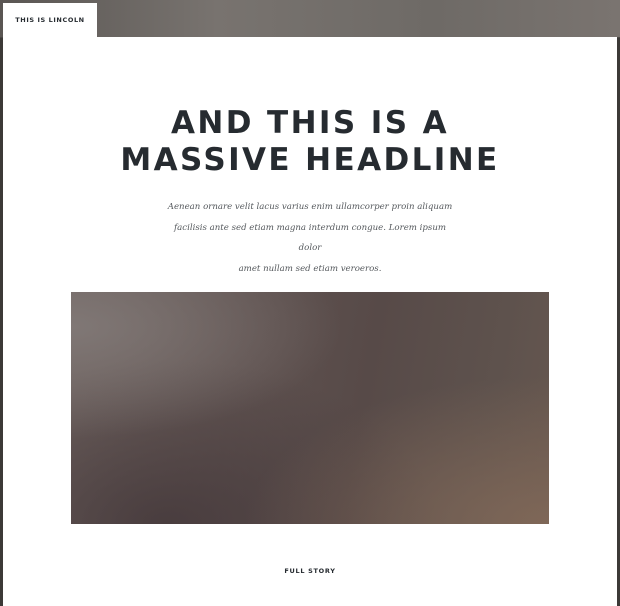  What do you see at coordinates (310, 571) in the screenshot?
I see `full-story-link: FULL STORY` at bounding box center [310, 571].